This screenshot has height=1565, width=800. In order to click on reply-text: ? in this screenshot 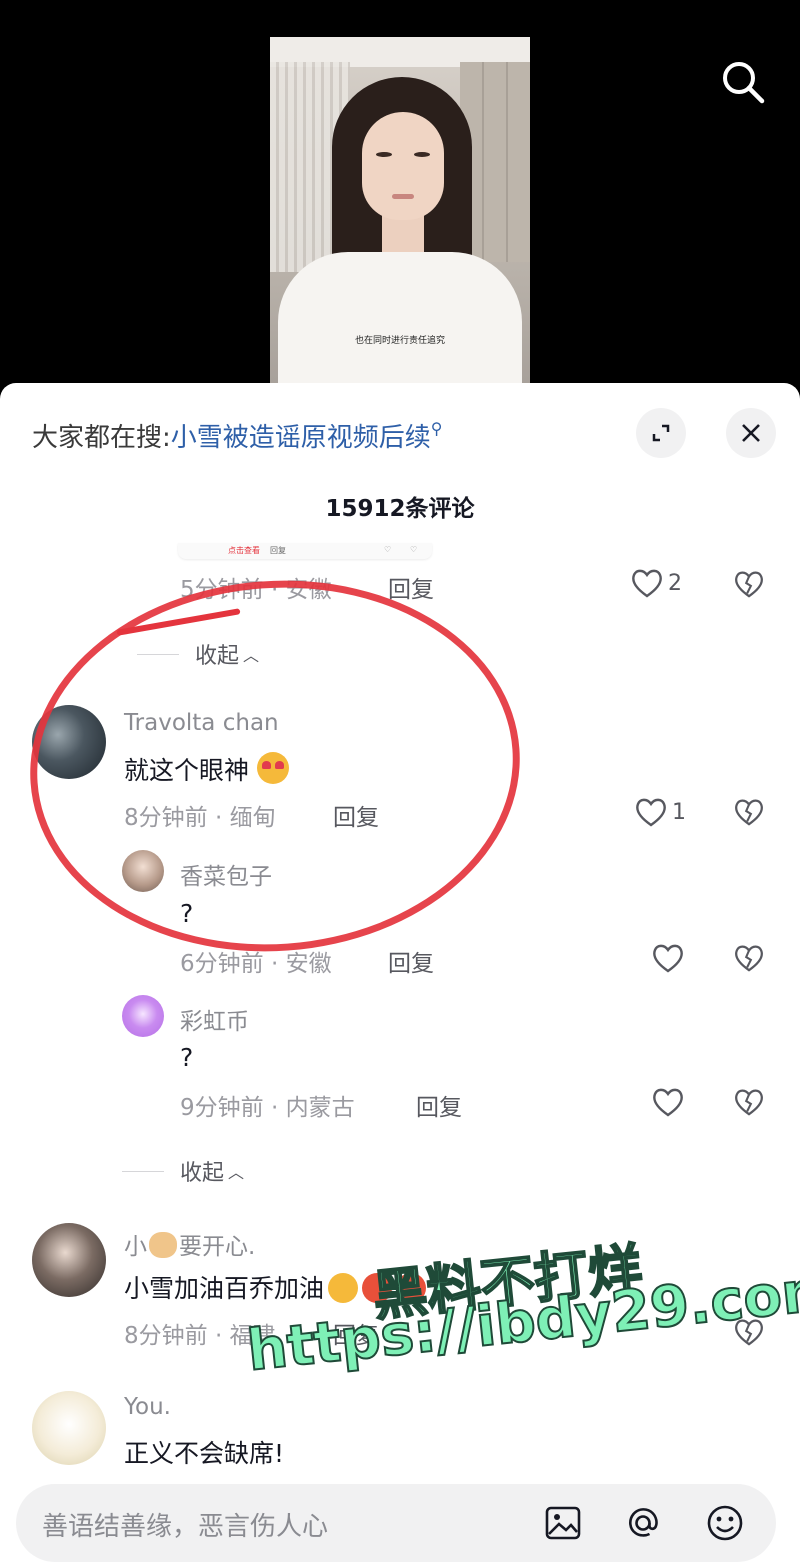, I will do `click(187, 1057)`.